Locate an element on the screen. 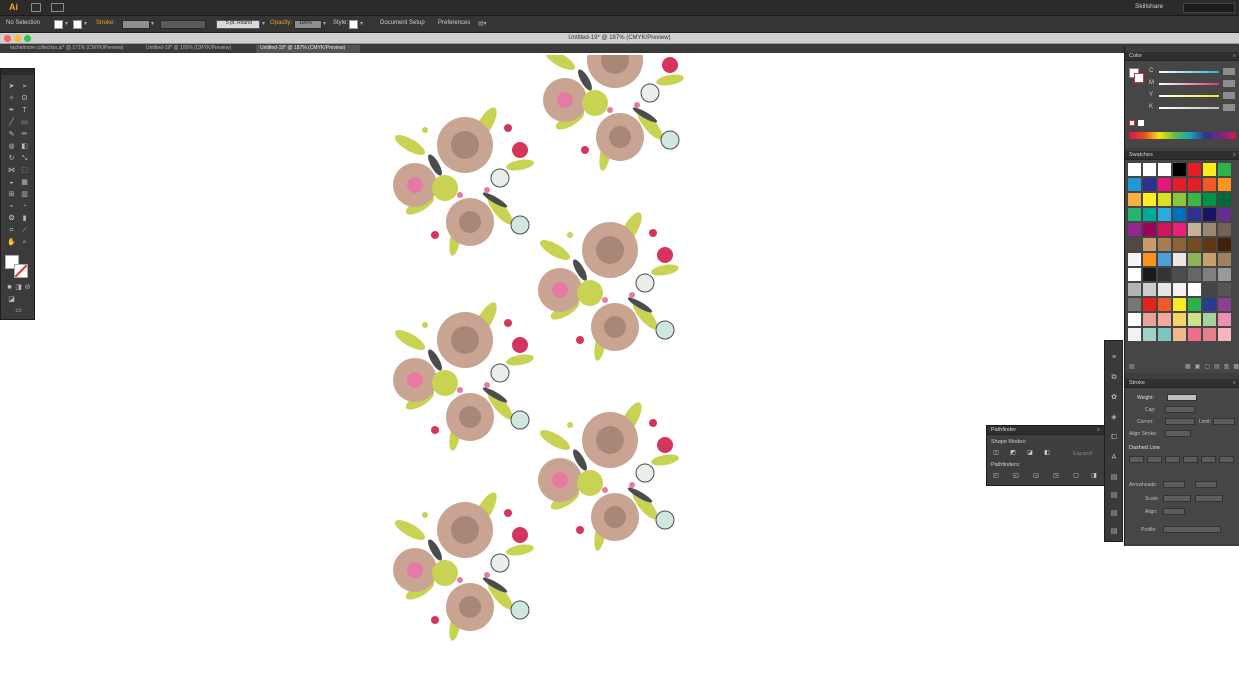 Image resolution: width=1239 pixels, height=679 pixels. eyedropper-tool-icon: ⌁ is located at coordinates (11, 207).